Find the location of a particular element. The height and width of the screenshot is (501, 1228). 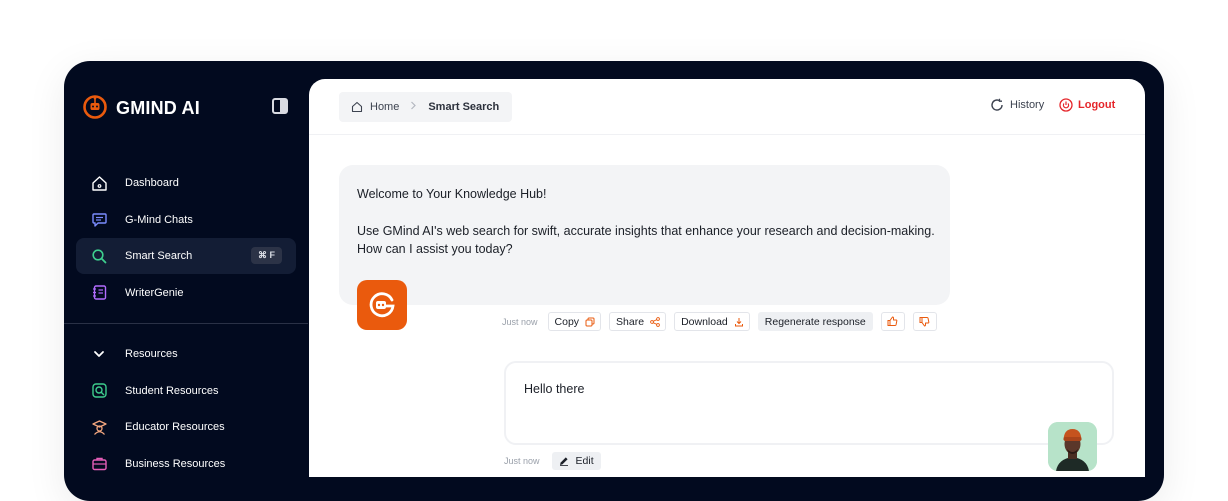

thumbs-up-button is located at coordinates (892, 321).